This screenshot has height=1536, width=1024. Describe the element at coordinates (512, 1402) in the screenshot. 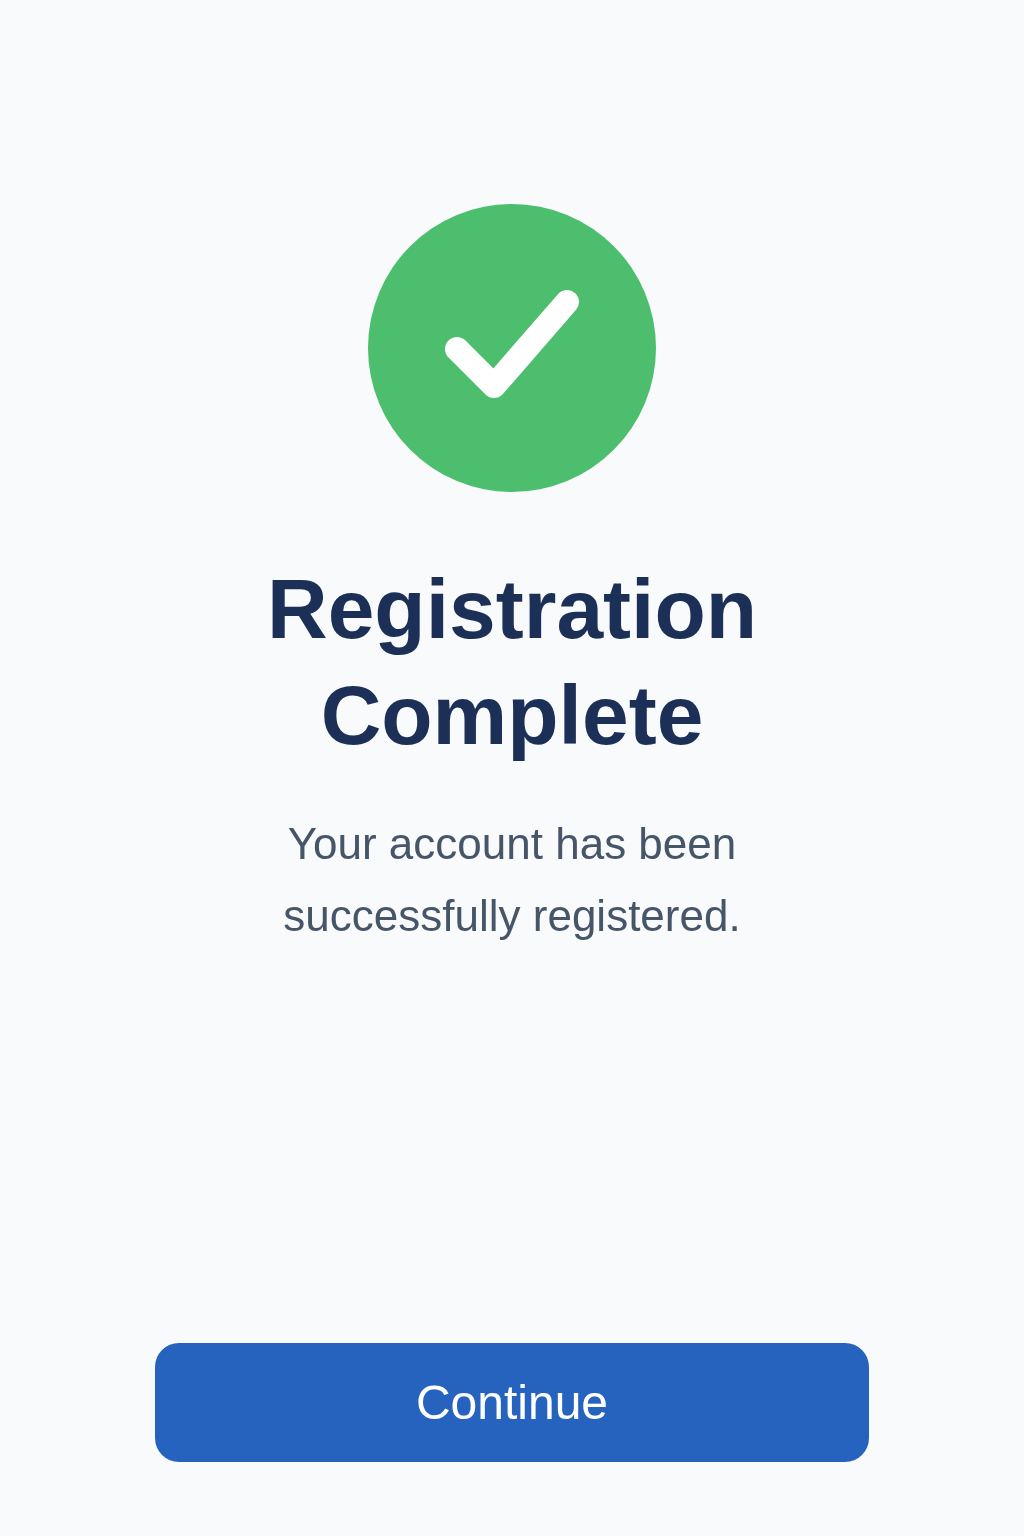

I see `continue-button: Continue` at that location.